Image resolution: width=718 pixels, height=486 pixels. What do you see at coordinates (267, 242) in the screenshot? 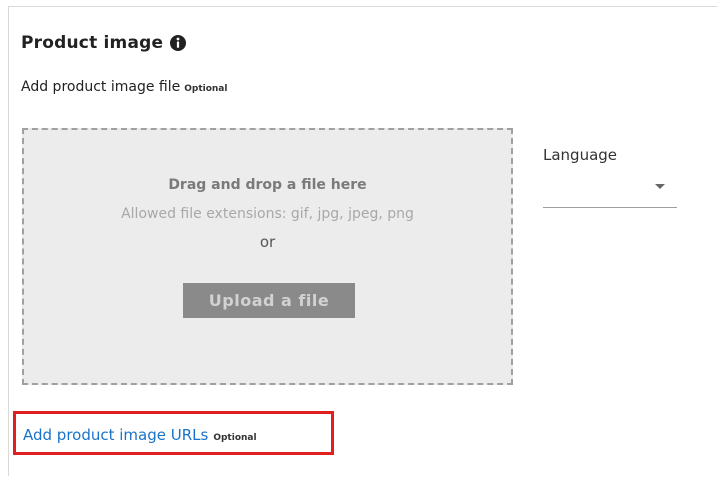
I see `dropzone-or: or` at bounding box center [267, 242].